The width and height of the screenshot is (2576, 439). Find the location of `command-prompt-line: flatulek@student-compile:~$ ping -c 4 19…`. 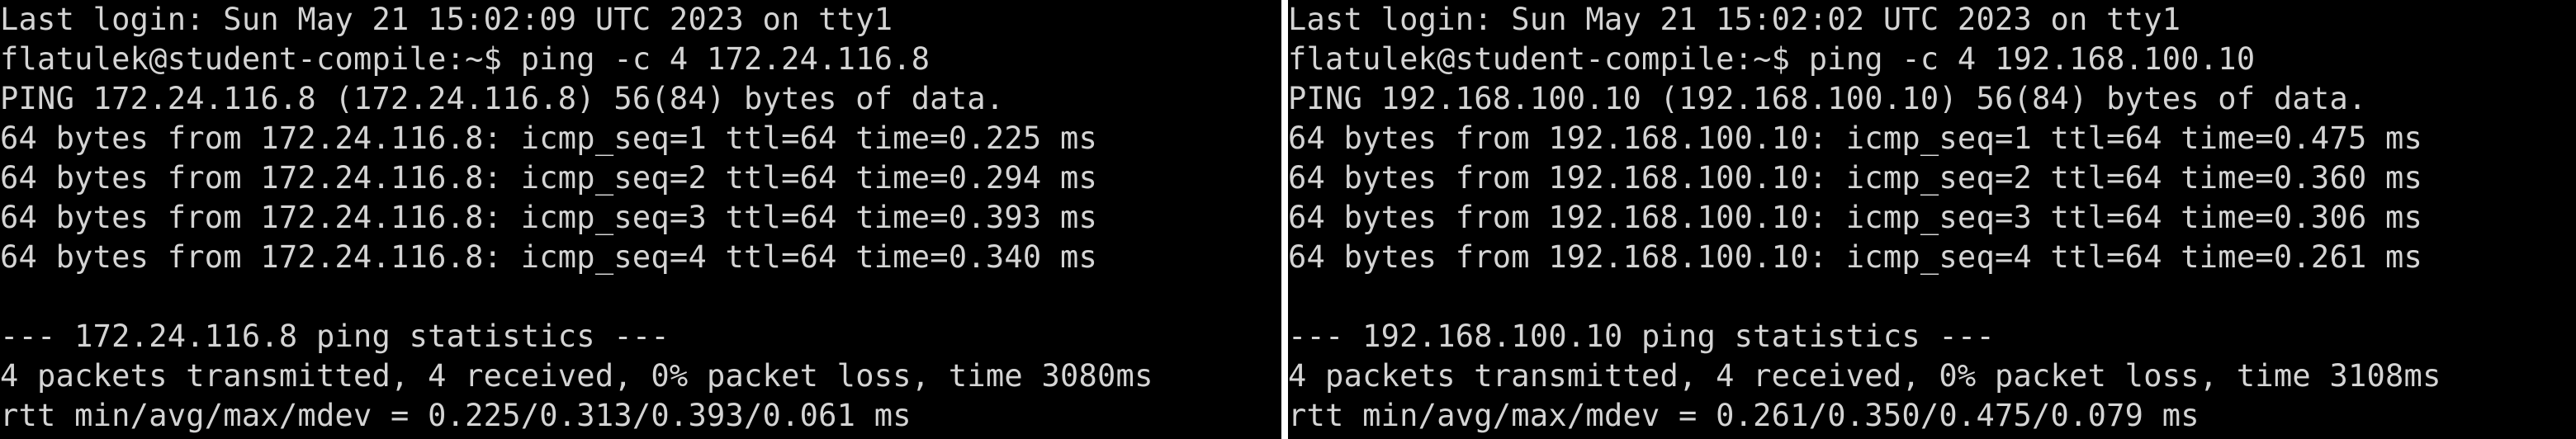

command-prompt-line: flatulek@student-compile:~$ ping -c 4 19… is located at coordinates (1932, 59).